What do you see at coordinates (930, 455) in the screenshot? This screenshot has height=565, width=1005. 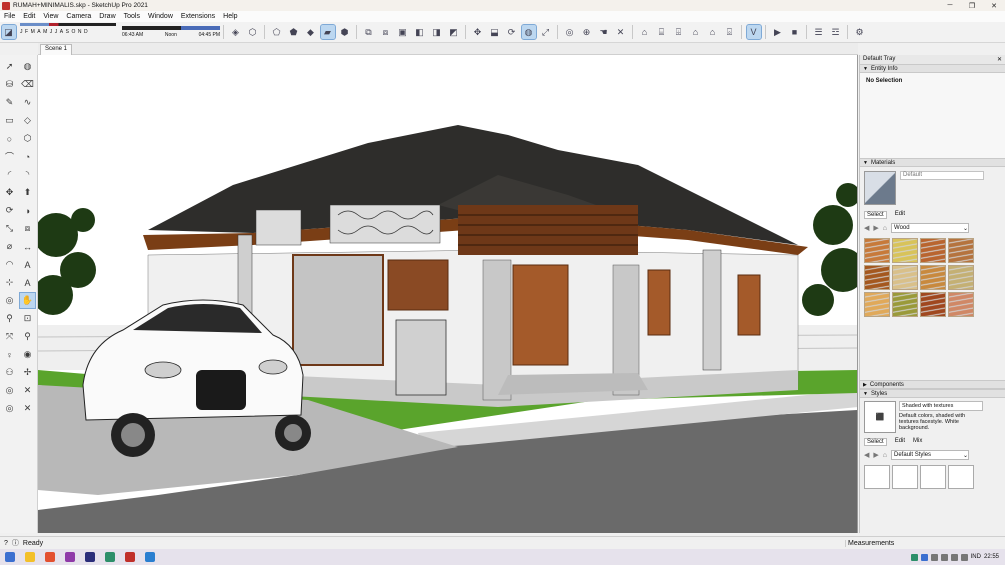 I see `style-library-select: Default Styles ⌄` at bounding box center [930, 455].